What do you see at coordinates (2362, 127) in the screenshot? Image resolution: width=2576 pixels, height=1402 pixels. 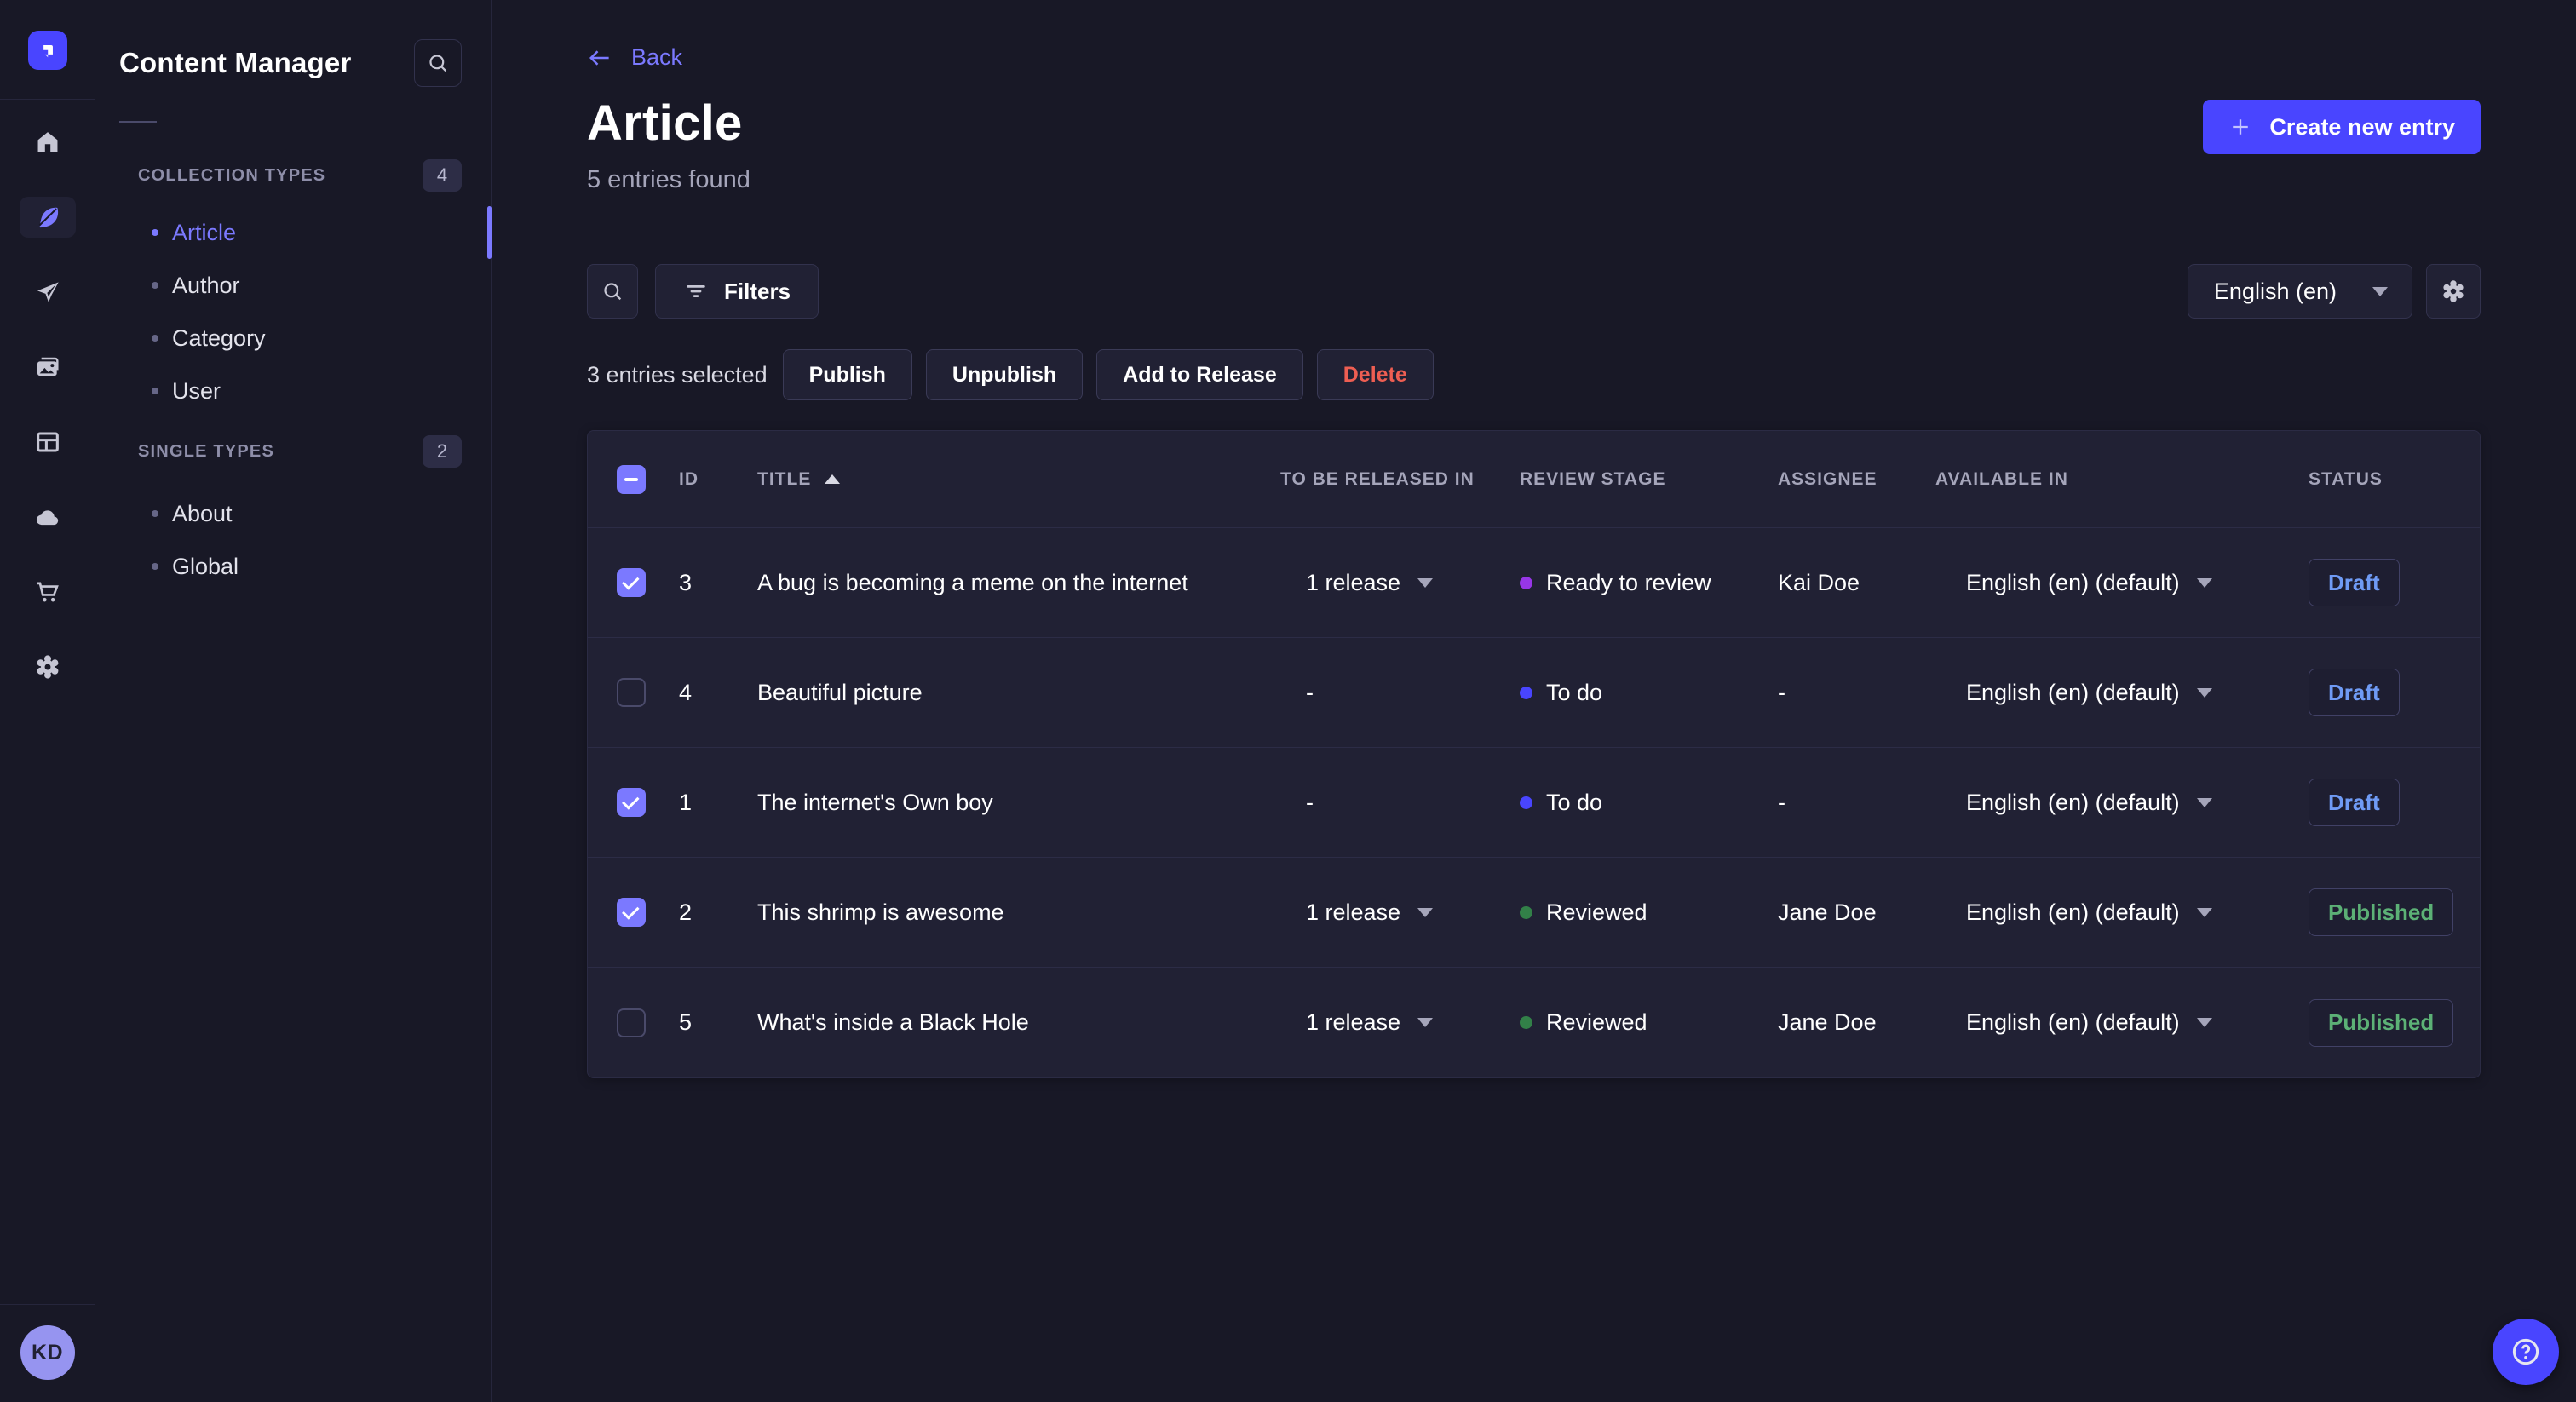 I see `create-new-entry-label: Create new entry` at bounding box center [2362, 127].